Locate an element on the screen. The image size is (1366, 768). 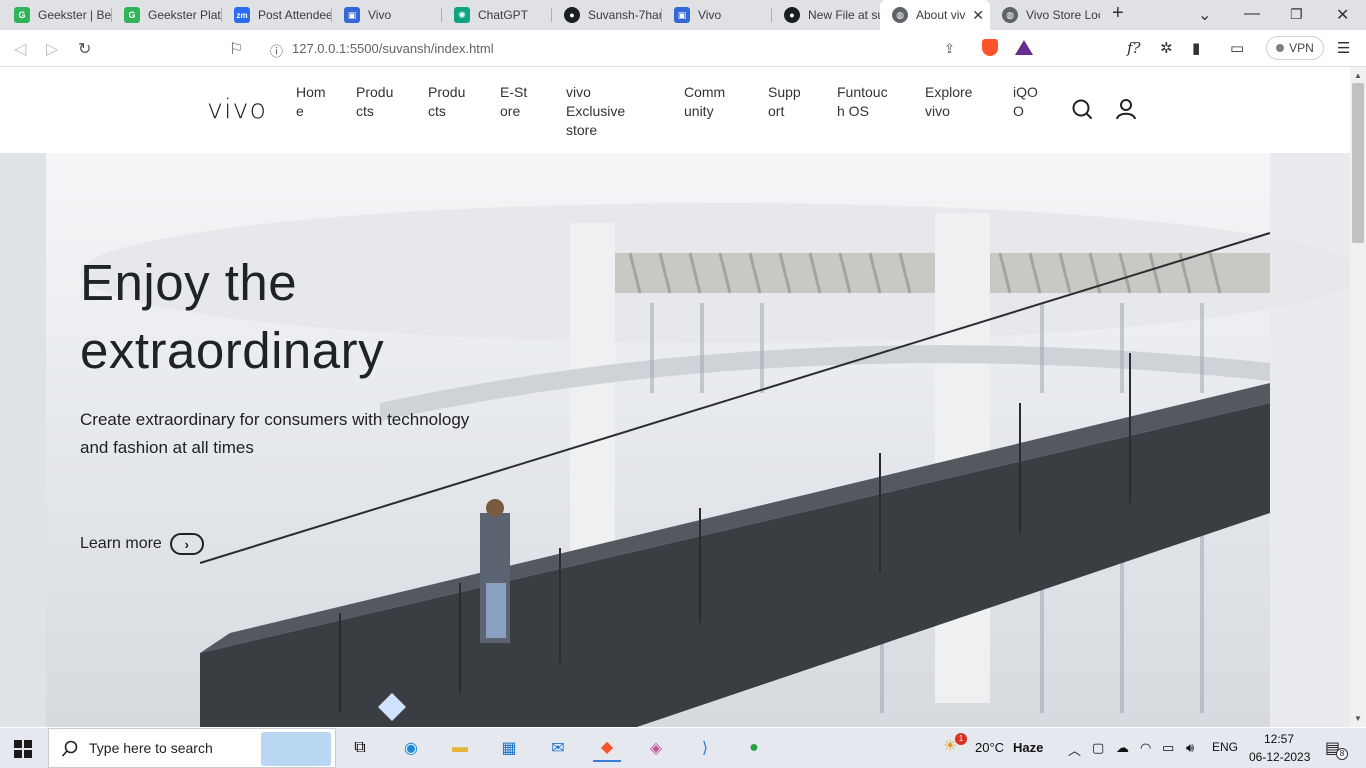
browser-tab: G Geekster | Best is located at coordinates (57, 15).